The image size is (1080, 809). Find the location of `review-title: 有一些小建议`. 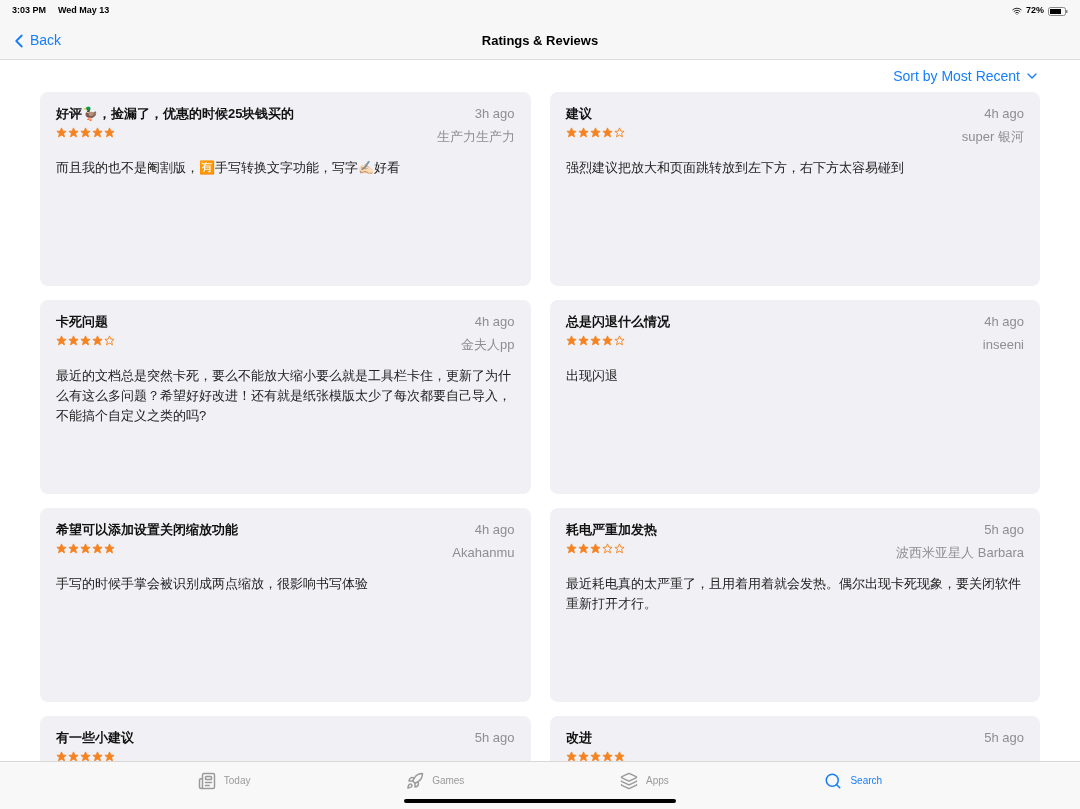

review-title: 有一些小建议 is located at coordinates (95, 738).